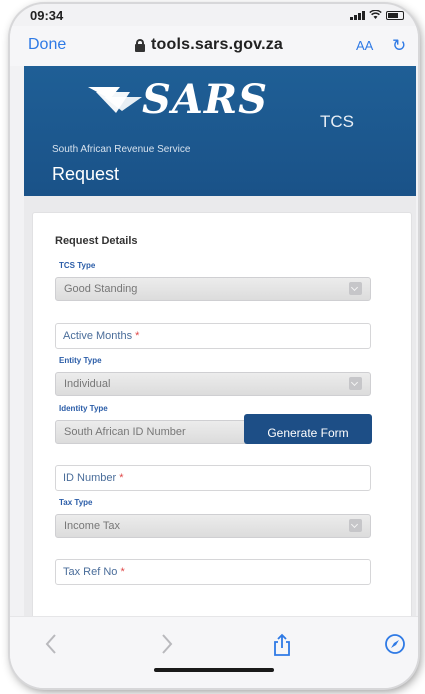 The image size is (425, 694). Describe the element at coordinates (83, 408) in the screenshot. I see `identity-type-label: Identity Type` at that location.